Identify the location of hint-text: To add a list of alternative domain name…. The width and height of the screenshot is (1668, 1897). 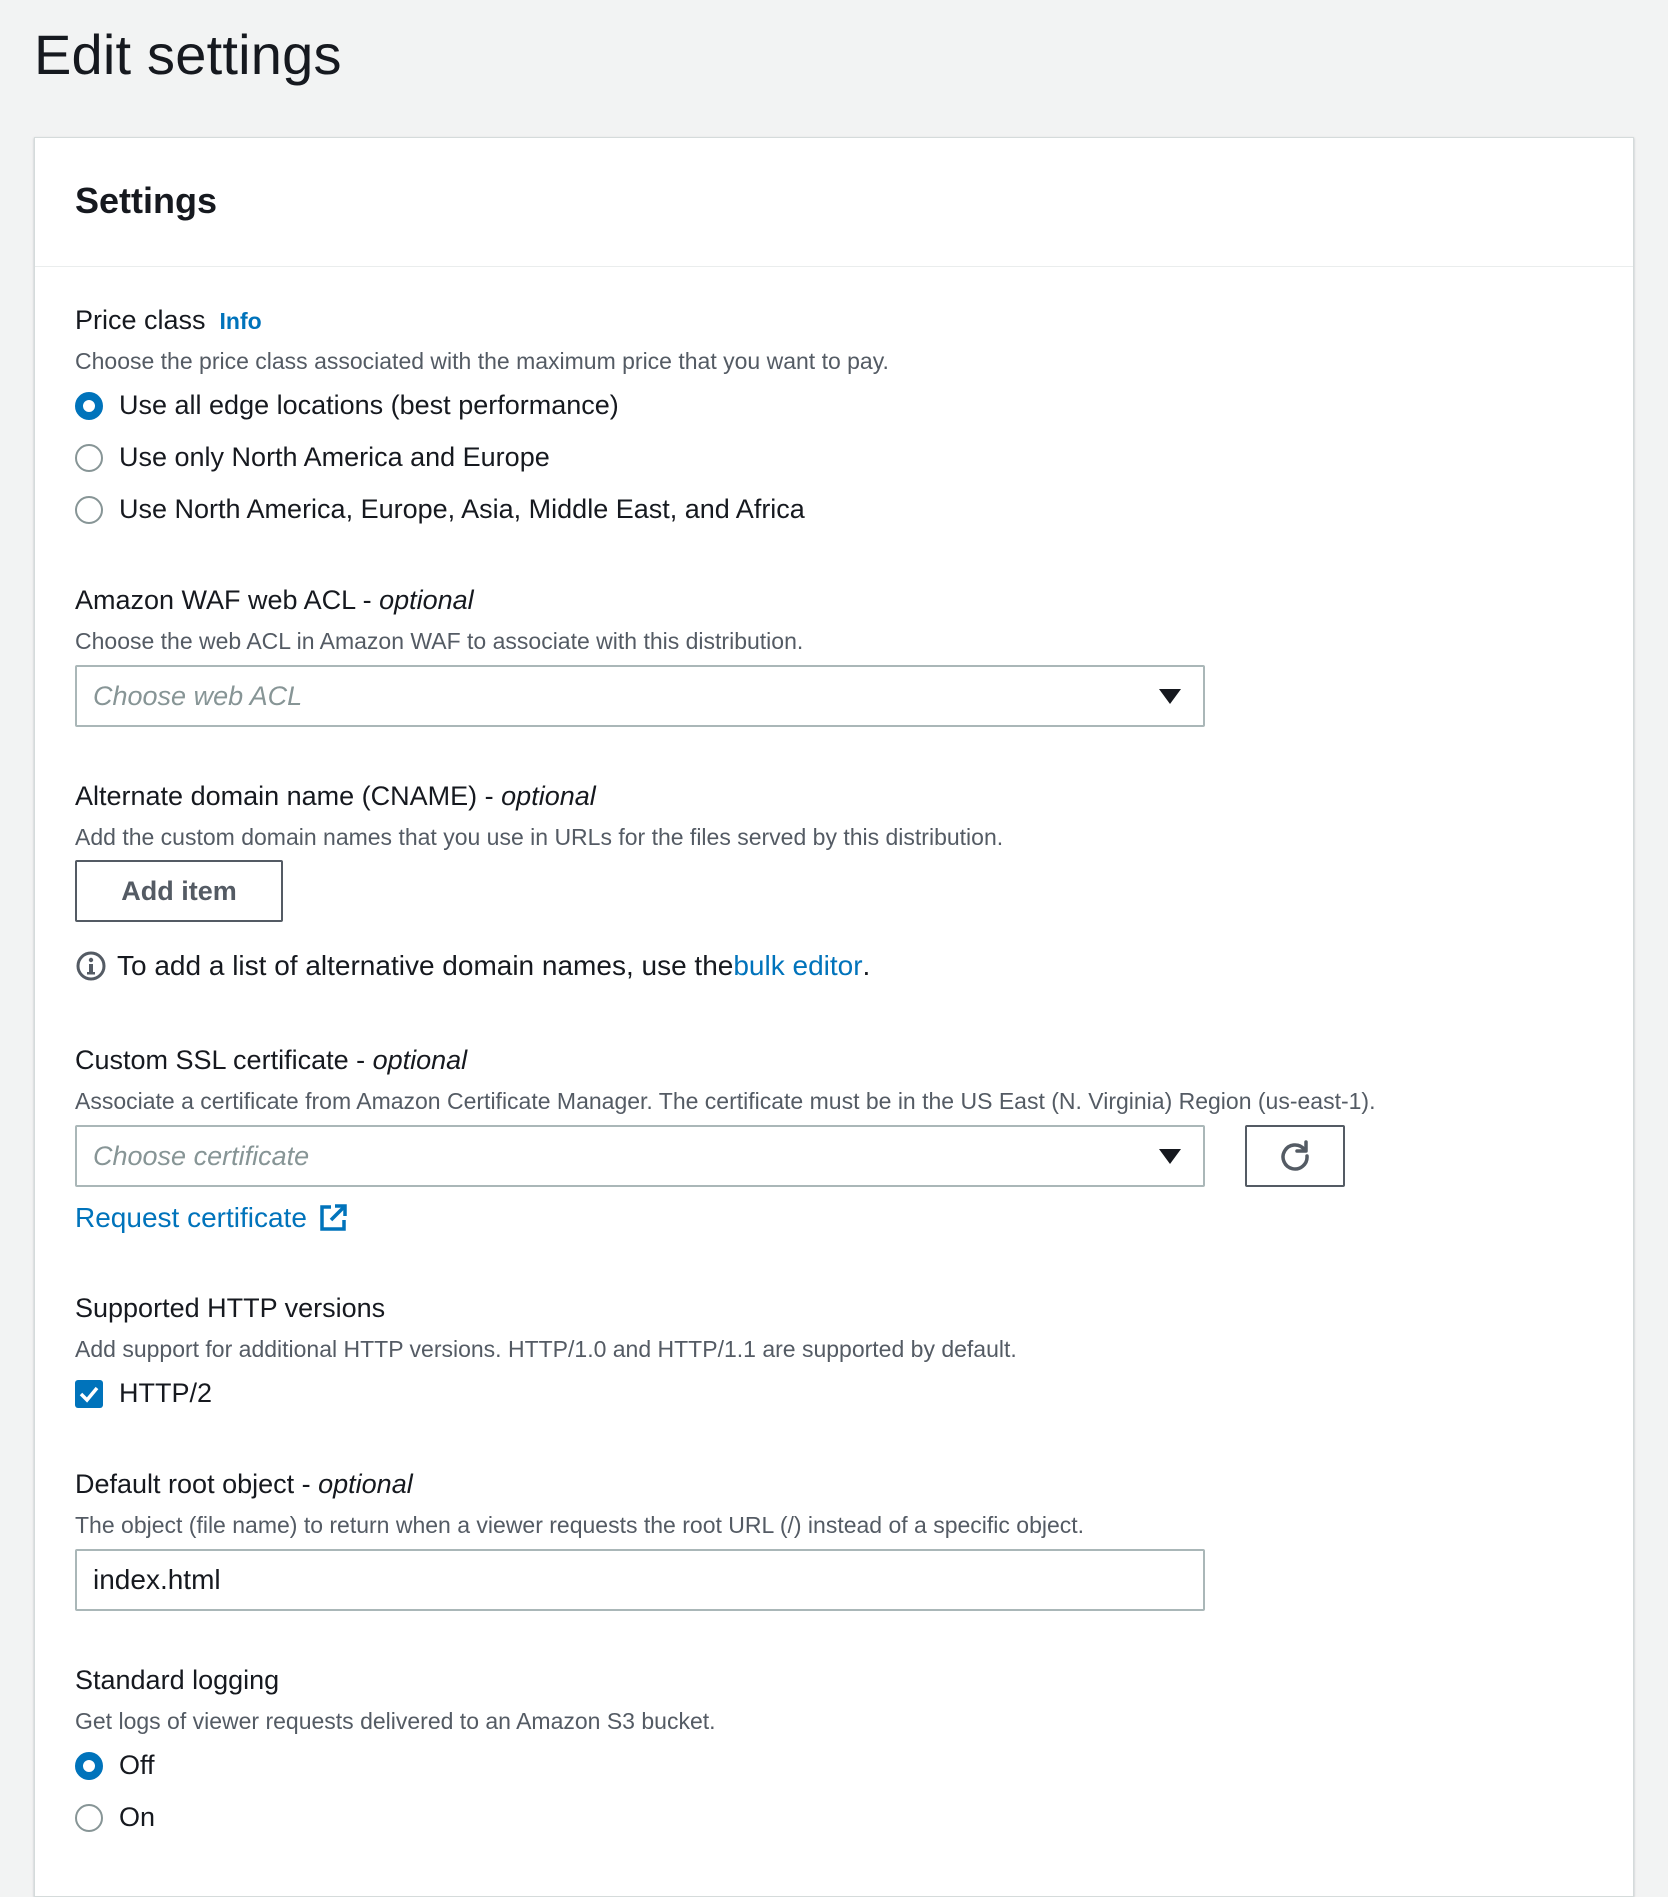
(425, 965).